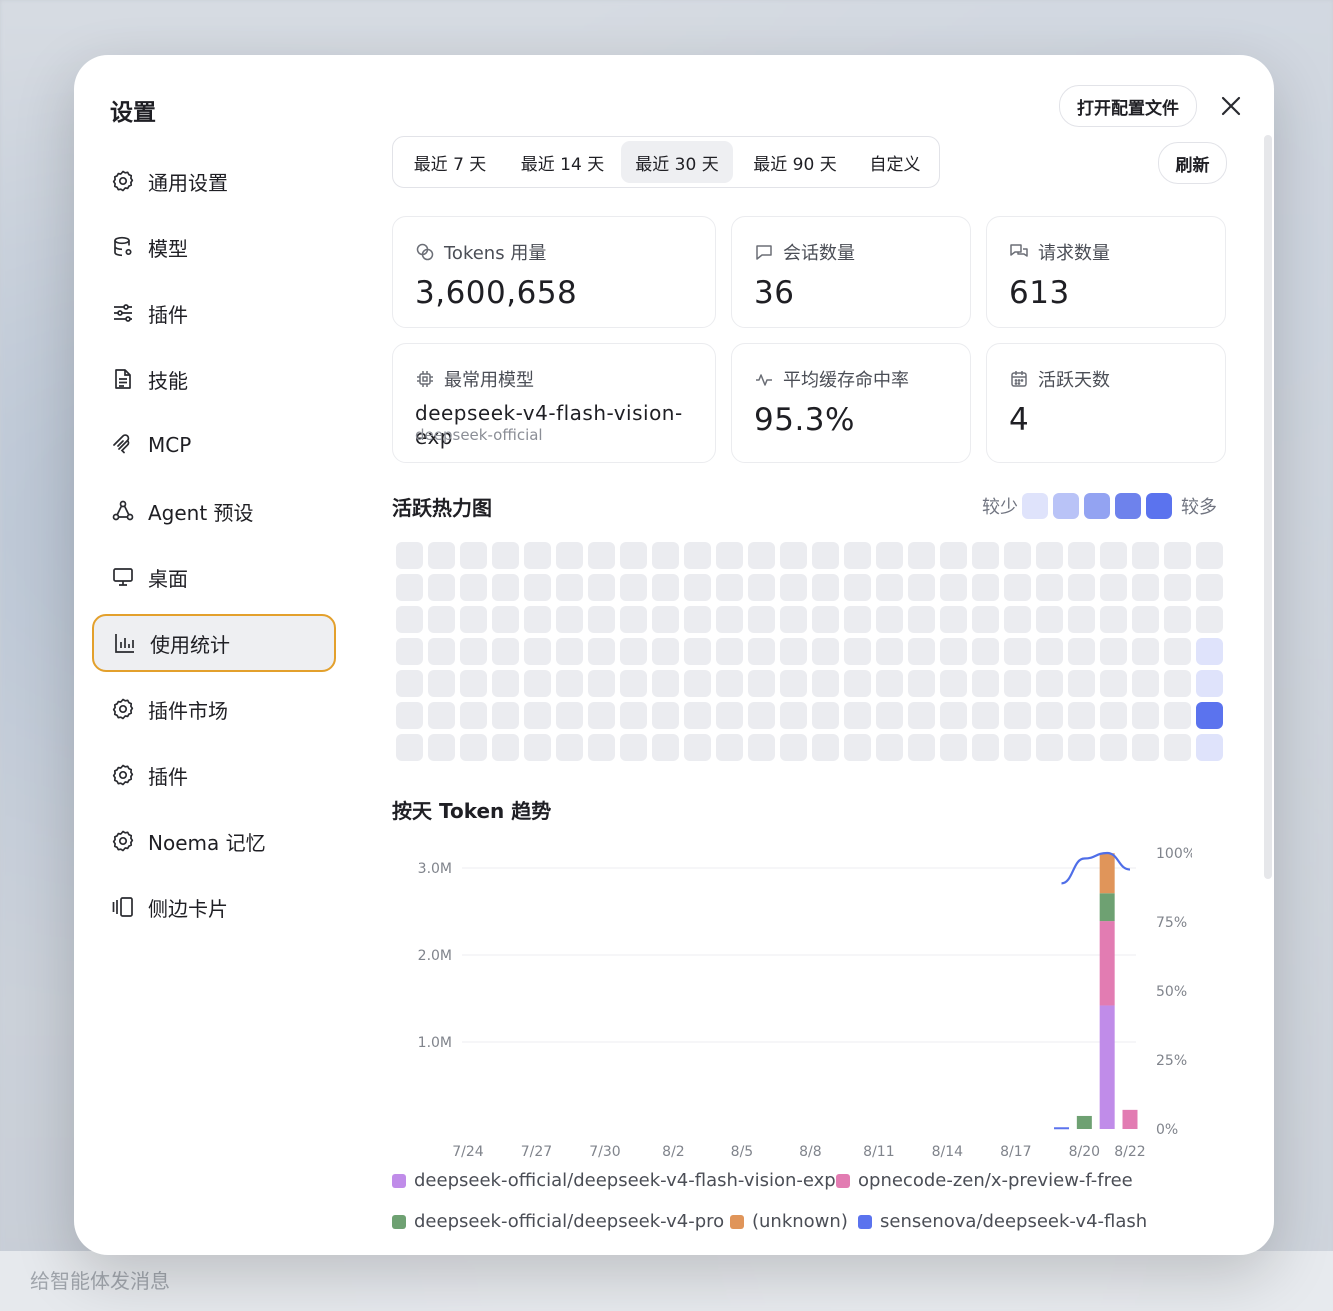 The image size is (1333, 1311). I want to click on sidebar-item-0: 通用设置, so click(214, 181).